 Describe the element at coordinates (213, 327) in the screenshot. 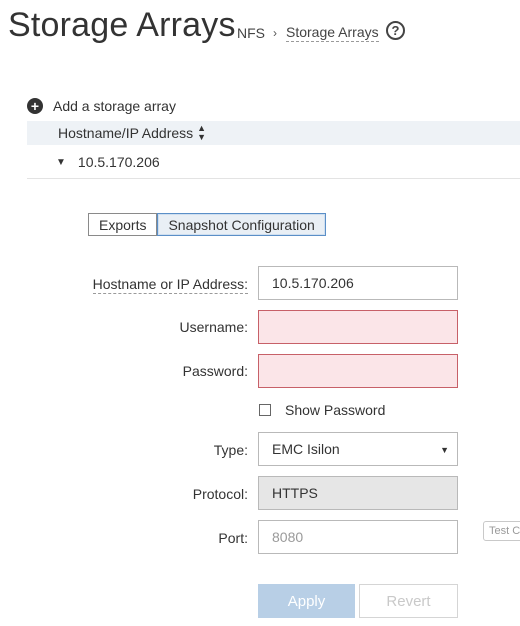

I see `username-label: Username:` at that location.